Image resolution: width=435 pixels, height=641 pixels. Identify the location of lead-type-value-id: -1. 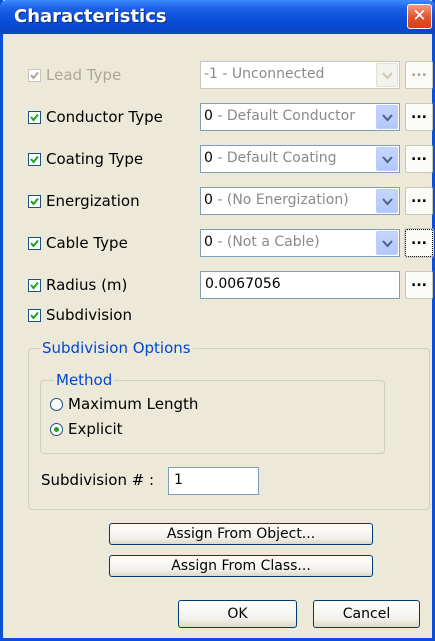
(211, 74).